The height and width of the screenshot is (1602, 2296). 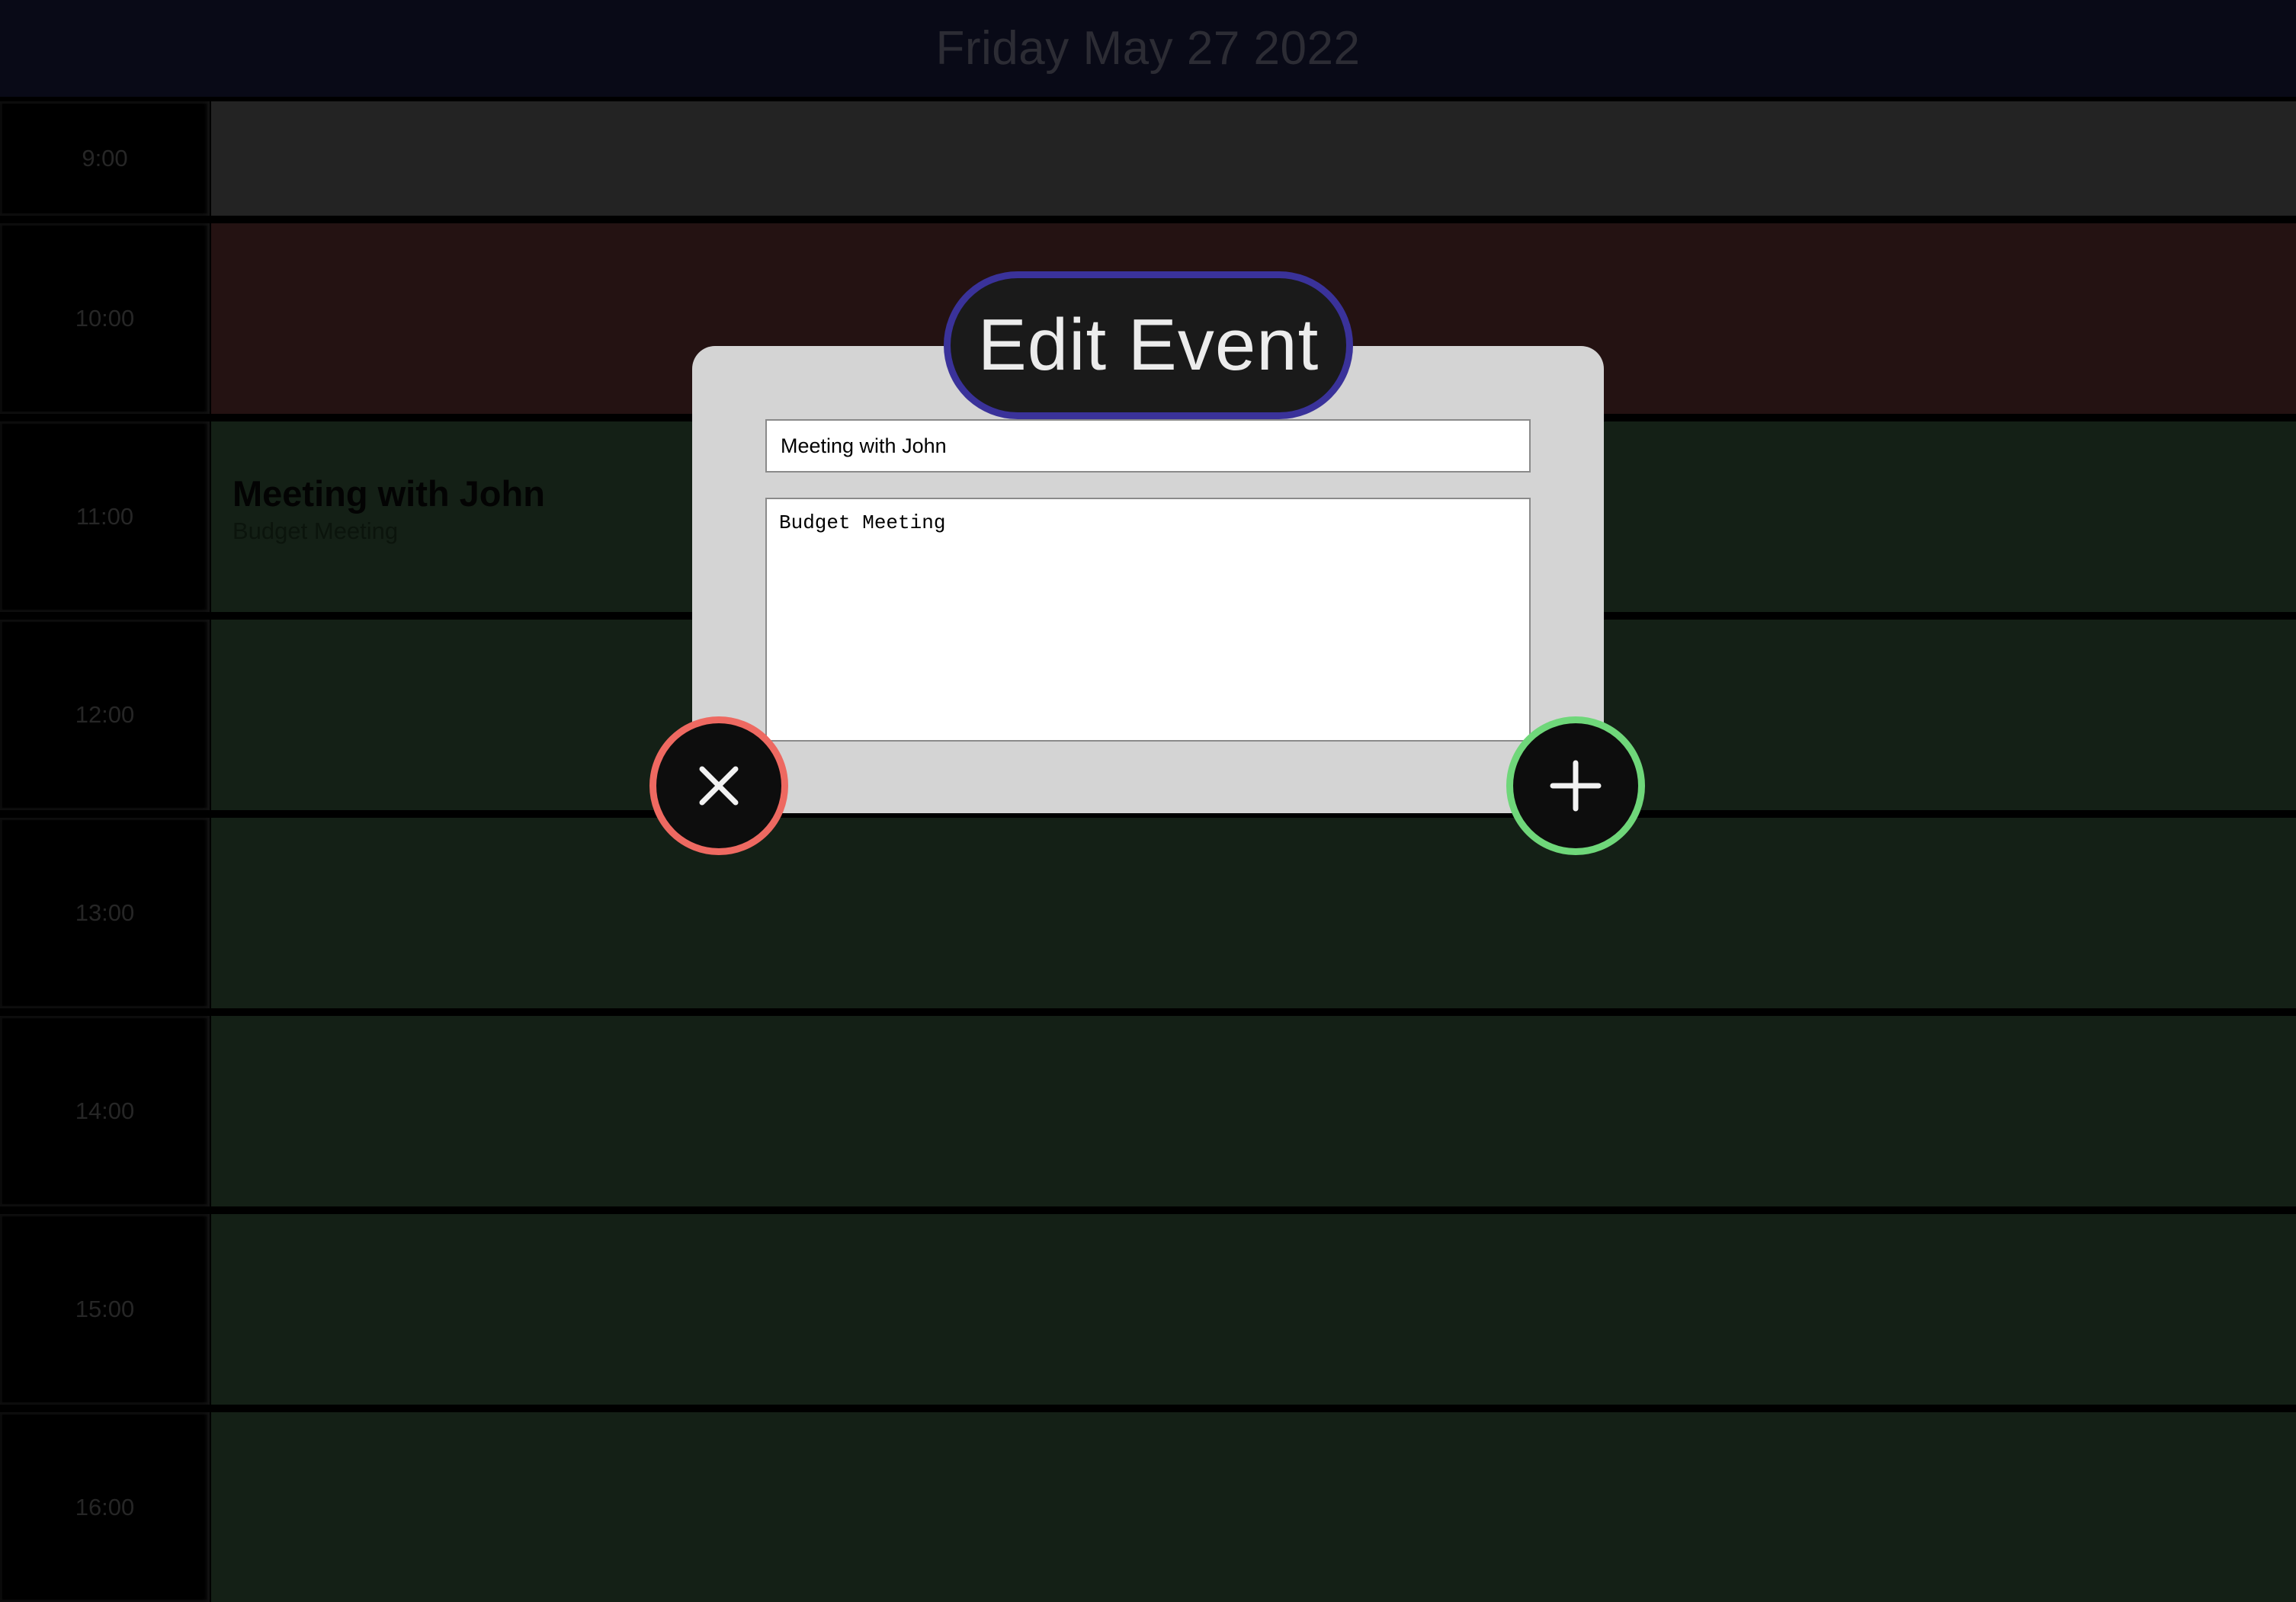 What do you see at coordinates (315, 530) in the screenshot?
I see `event-description: Budget Meeting` at bounding box center [315, 530].